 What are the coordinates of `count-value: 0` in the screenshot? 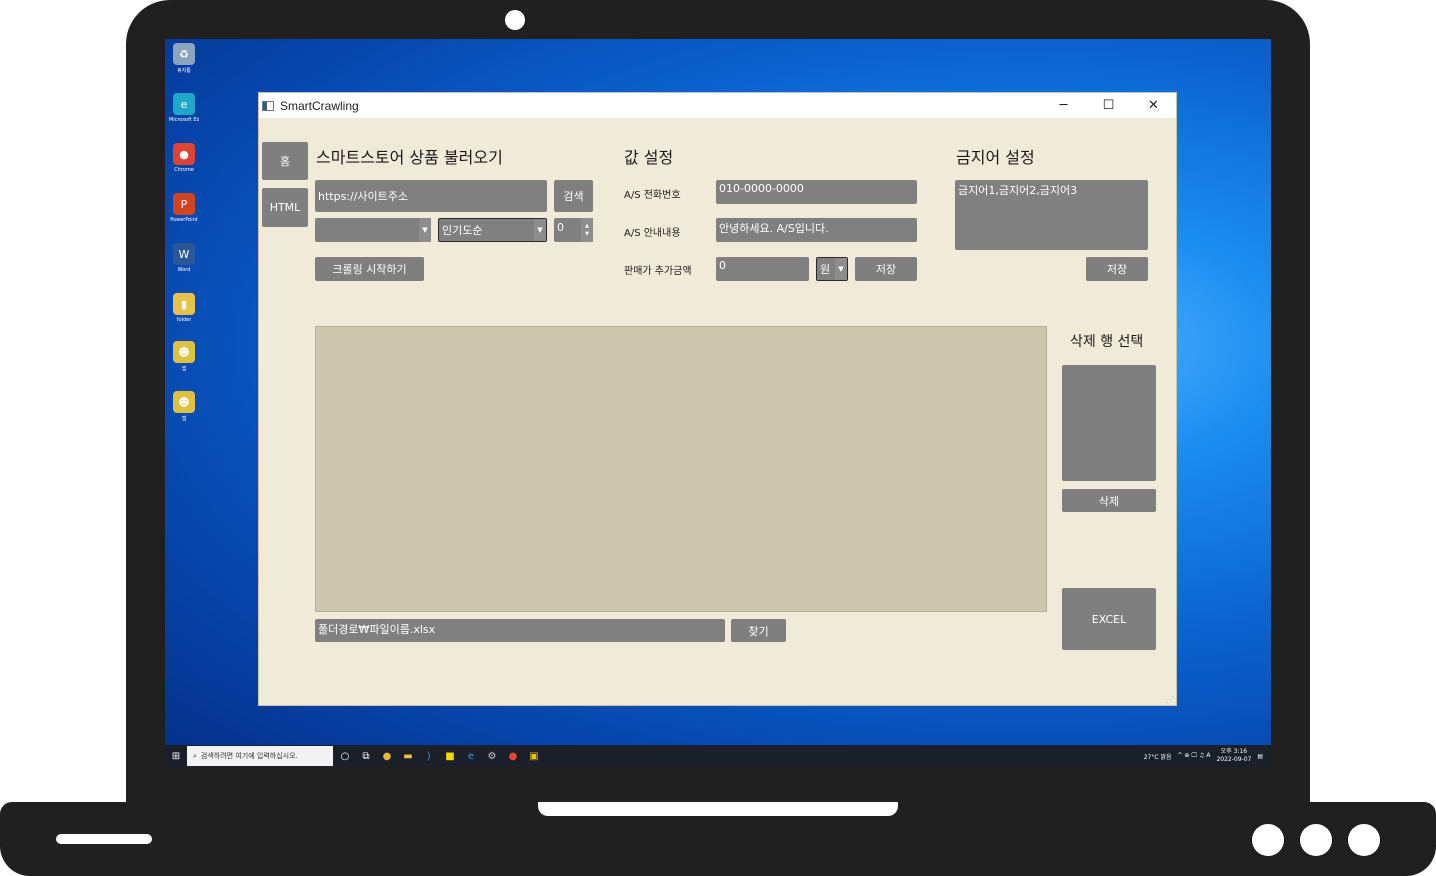 It's located at (560, 227).